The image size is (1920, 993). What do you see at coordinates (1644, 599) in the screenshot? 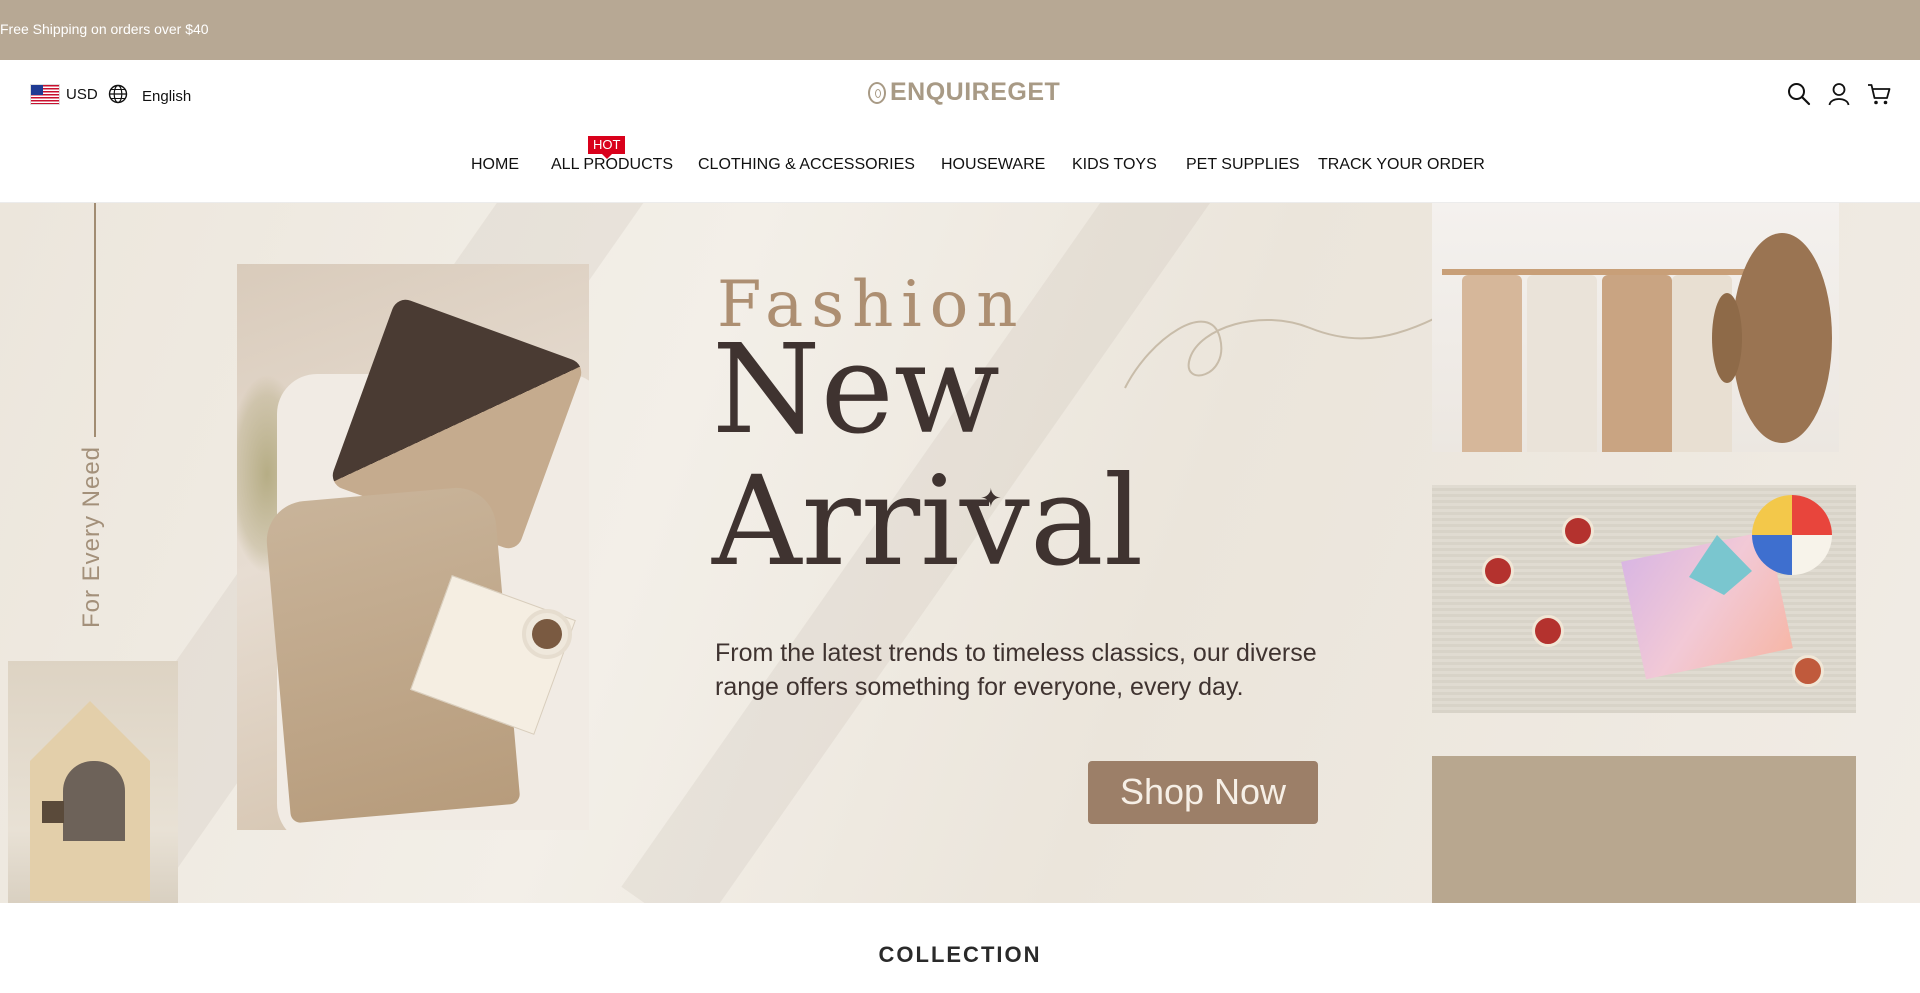
I see `kids-toys-image` at bounding box center [1644, 599].